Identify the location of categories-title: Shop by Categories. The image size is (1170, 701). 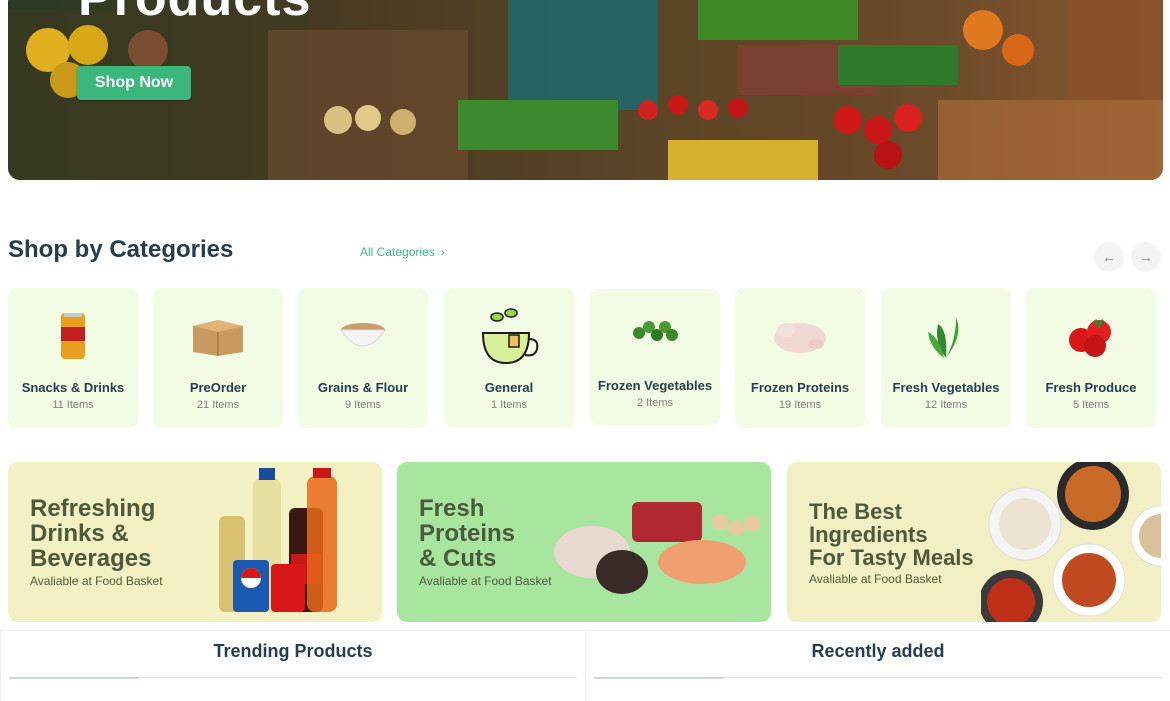
(121, 249).